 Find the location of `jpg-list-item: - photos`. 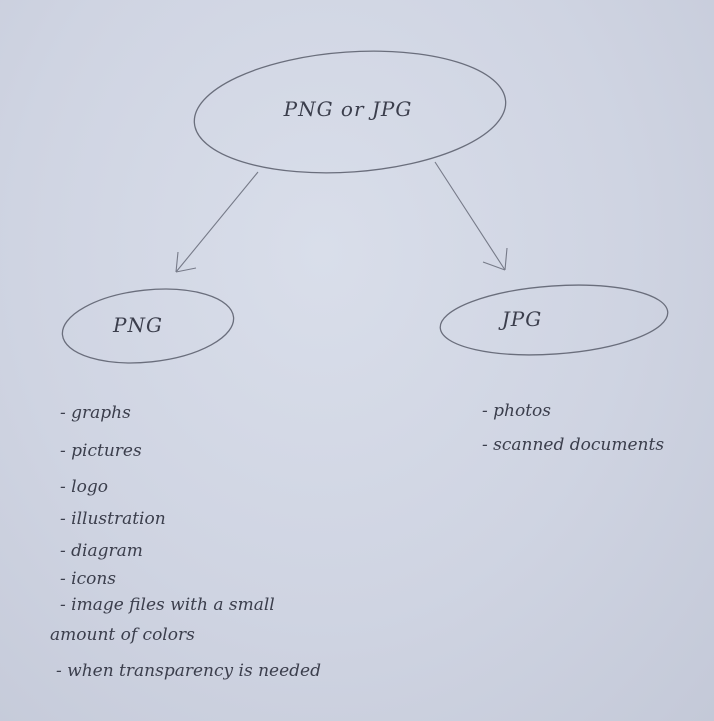

jpg-list-item: - photos is located at coordinates (516, 411).